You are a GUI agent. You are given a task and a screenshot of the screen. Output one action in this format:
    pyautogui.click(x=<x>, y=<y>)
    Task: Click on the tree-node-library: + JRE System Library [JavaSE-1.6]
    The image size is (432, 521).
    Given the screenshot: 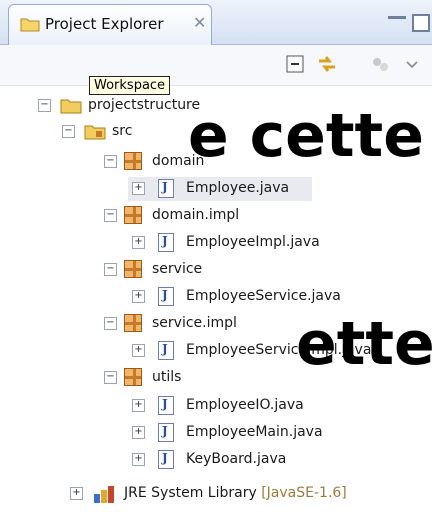 What is the action you would take?
    pyautogui.click(x=216, y=494)
    